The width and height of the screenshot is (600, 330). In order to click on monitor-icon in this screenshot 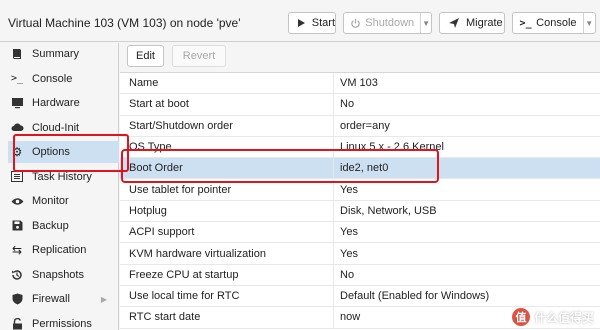, I will do `click(17, 103)`.